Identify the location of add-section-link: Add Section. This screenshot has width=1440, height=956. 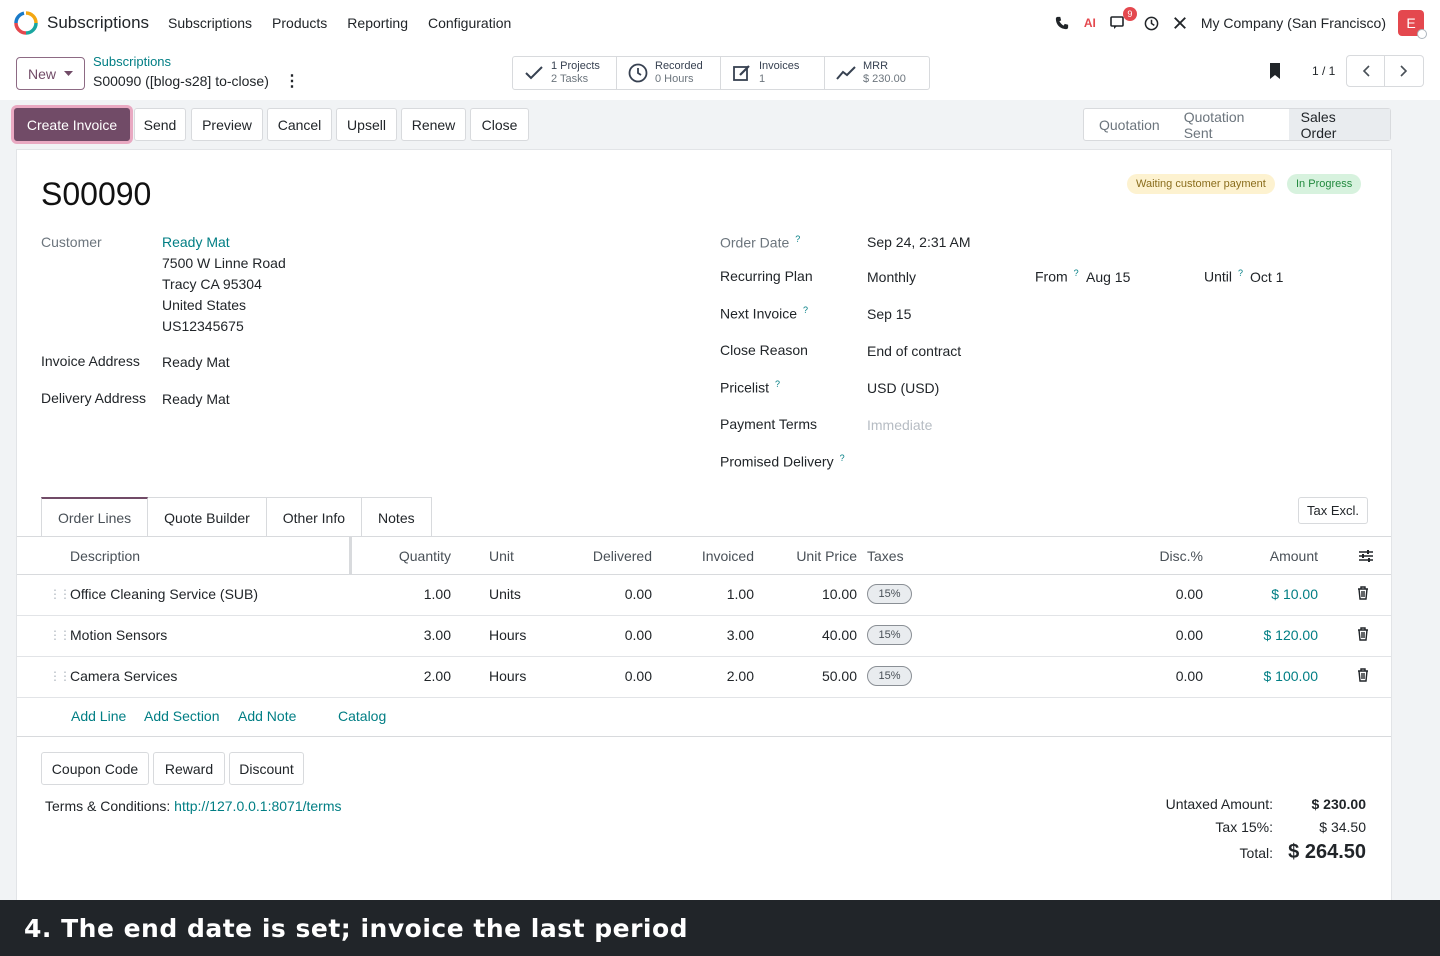
(182, 716).